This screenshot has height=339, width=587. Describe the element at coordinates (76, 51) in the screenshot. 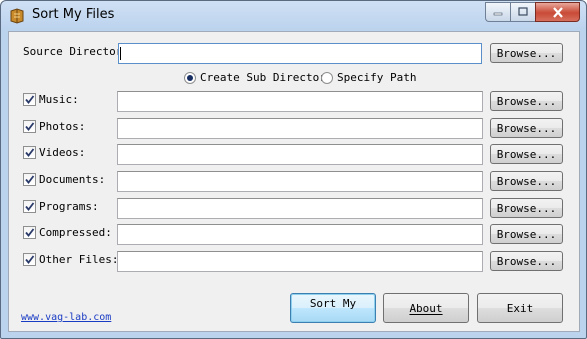

I see `source-directory-label: Source Directory` at that location.